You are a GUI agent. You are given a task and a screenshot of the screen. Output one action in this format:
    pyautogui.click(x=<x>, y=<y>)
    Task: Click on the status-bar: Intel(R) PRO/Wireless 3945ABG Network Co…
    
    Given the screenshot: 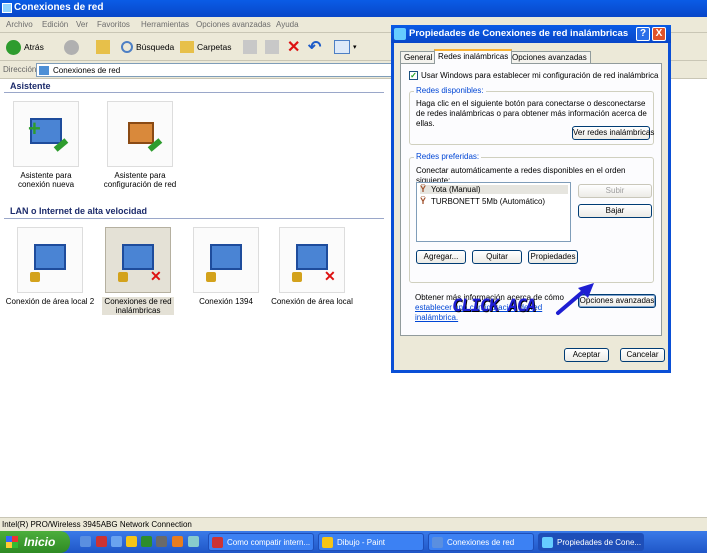 What is the action you would take?
    pyautogui.click(x=353, y=524)
    